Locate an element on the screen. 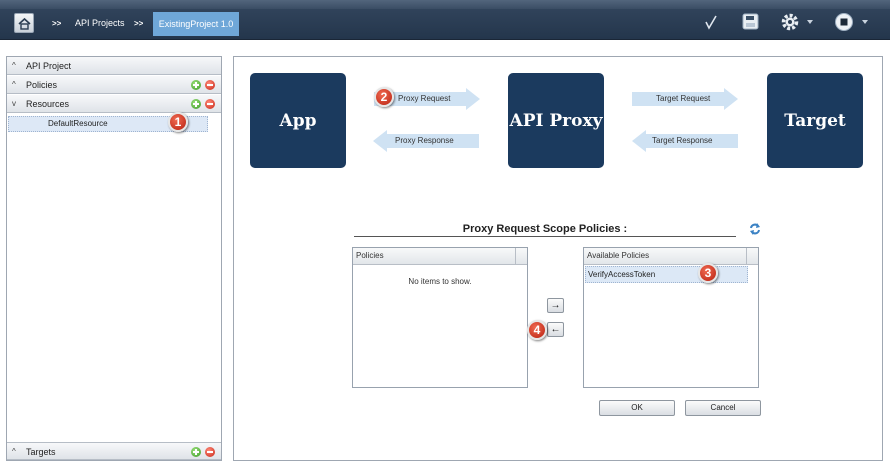 This screenshot has height=463, width=890. add-resource-icon is located at coordinates (196, 104).